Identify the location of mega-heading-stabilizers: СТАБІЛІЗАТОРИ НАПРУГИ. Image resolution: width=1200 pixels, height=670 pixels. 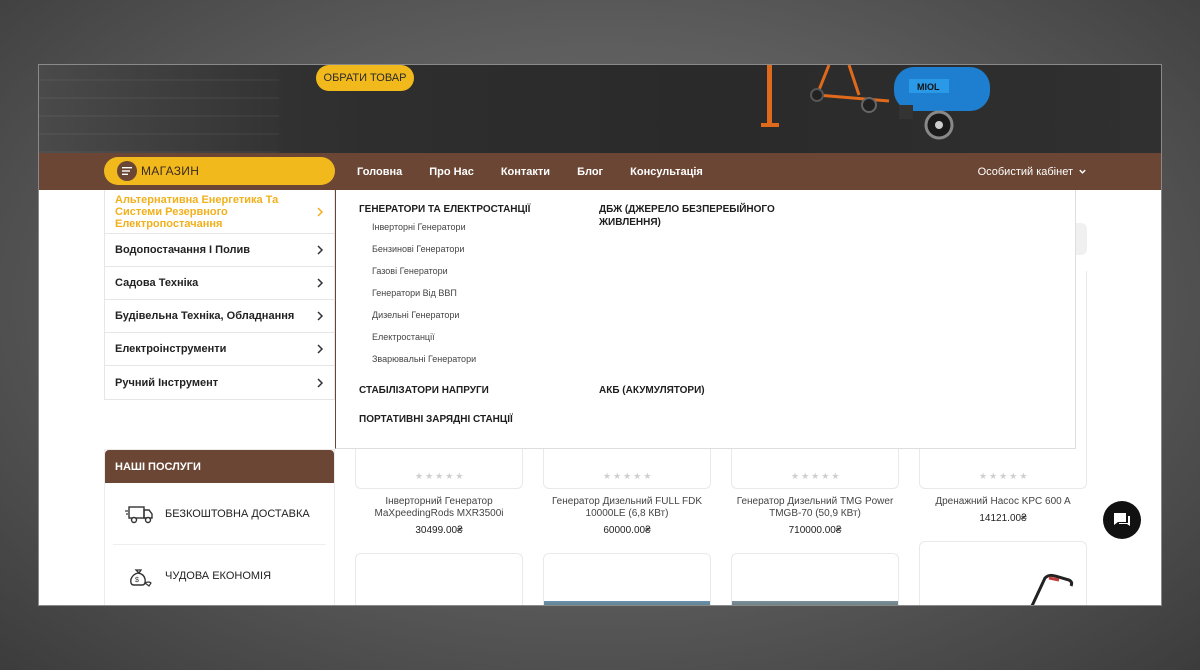
(469, 390).